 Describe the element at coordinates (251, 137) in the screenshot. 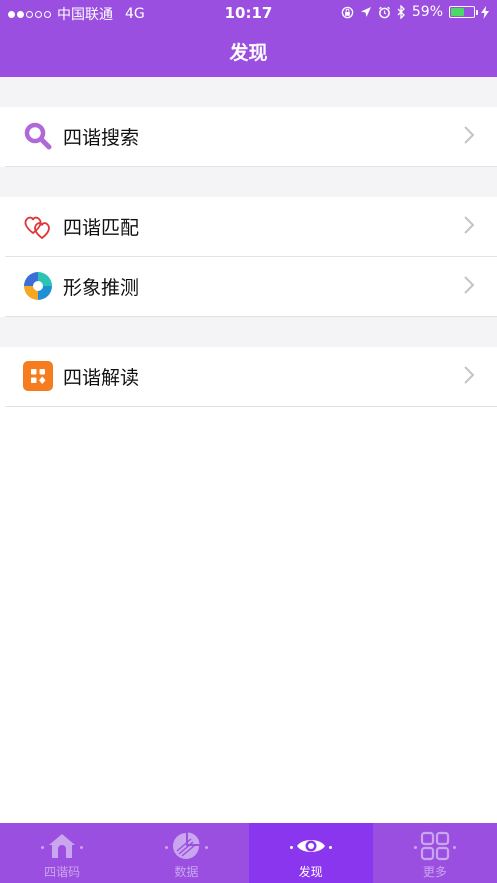

I see `list-item-search: 四谐搜索` at that location.